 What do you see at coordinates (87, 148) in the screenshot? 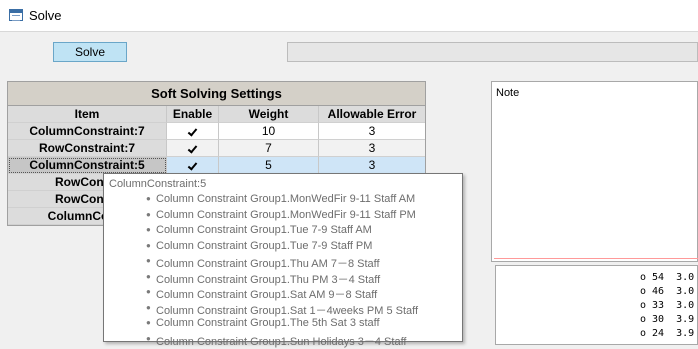
I see `row-item-cell: RowConstraint:7` at bounding box center [87, 148].